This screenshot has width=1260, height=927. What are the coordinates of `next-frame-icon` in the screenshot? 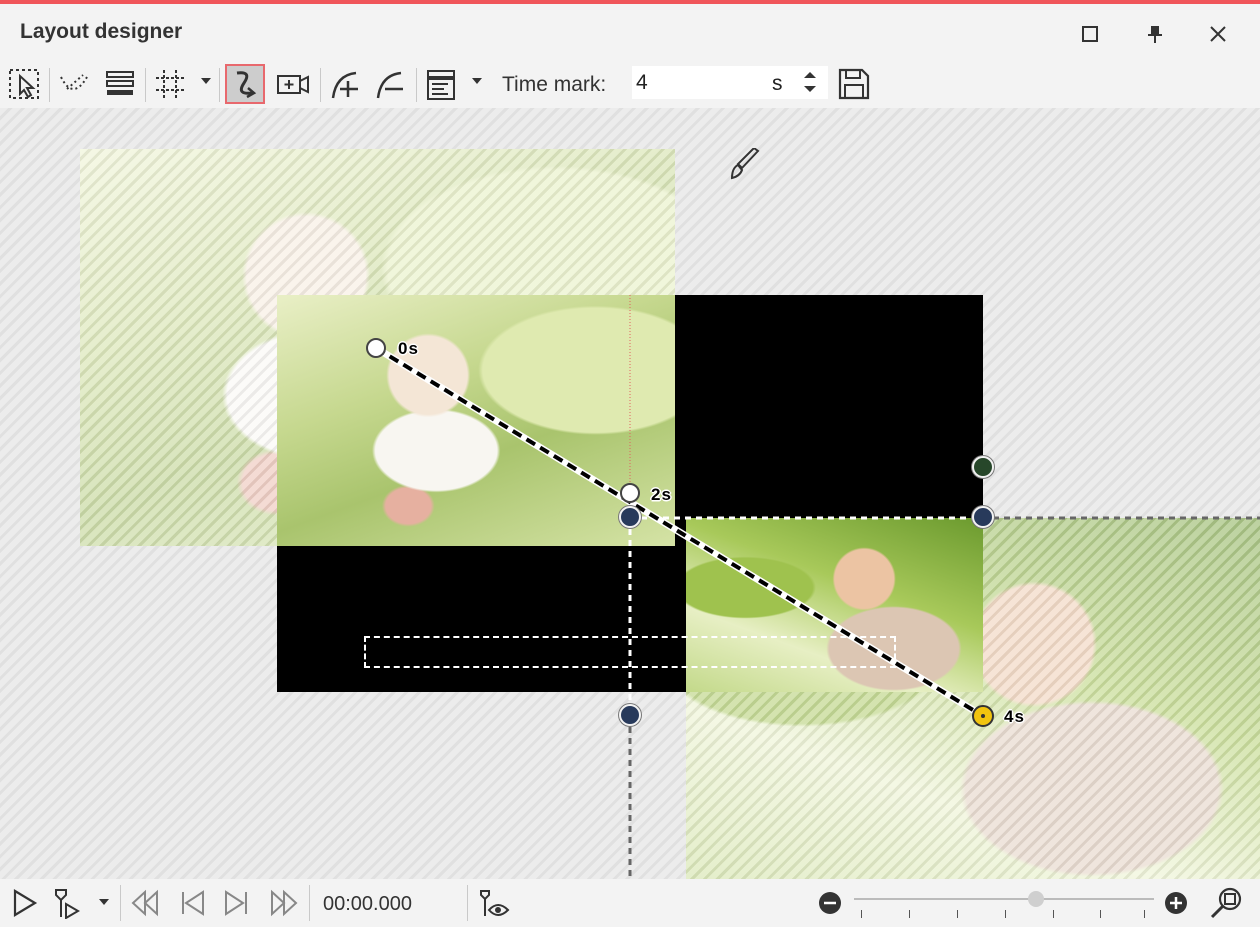 It's located at (236, 903).